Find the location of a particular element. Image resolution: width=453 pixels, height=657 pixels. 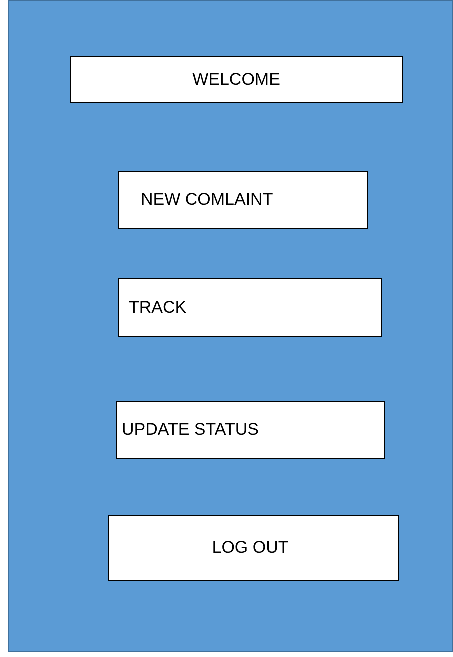

menu-button: TRACK is located at coordinates (250, 307).